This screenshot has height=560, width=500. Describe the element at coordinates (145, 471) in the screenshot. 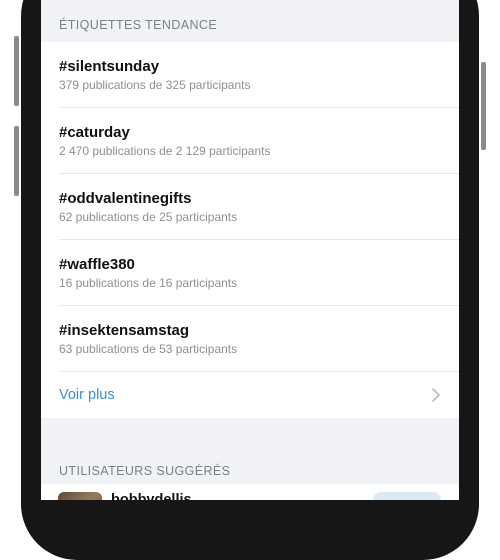

I see `suggested-users-header: UTILISATEURS SUGGÉRÉS` at that location.